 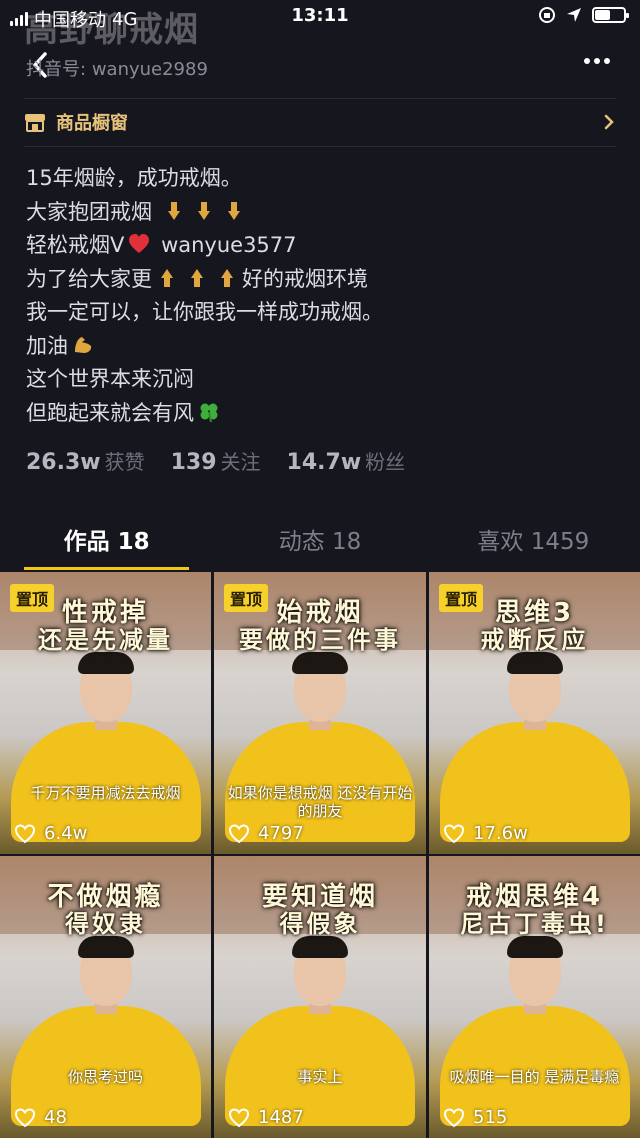 What do you see at coordinates (320, 640) in the screenshot?
I see `video-caption-subtitle: 要做的三件事` at bounding box center [320, 640].